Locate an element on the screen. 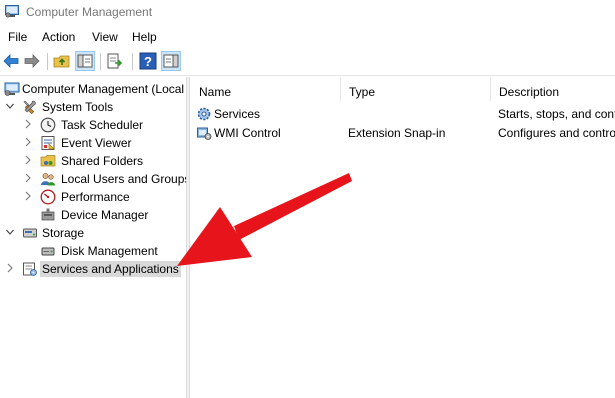  annotation-arrow is located at coordinates (264, 219).